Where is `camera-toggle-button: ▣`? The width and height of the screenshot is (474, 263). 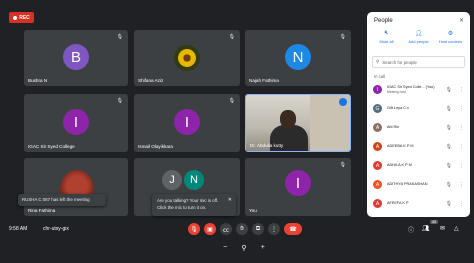
camera-toggle-button: ▣ is located at coordinates (210, 229).